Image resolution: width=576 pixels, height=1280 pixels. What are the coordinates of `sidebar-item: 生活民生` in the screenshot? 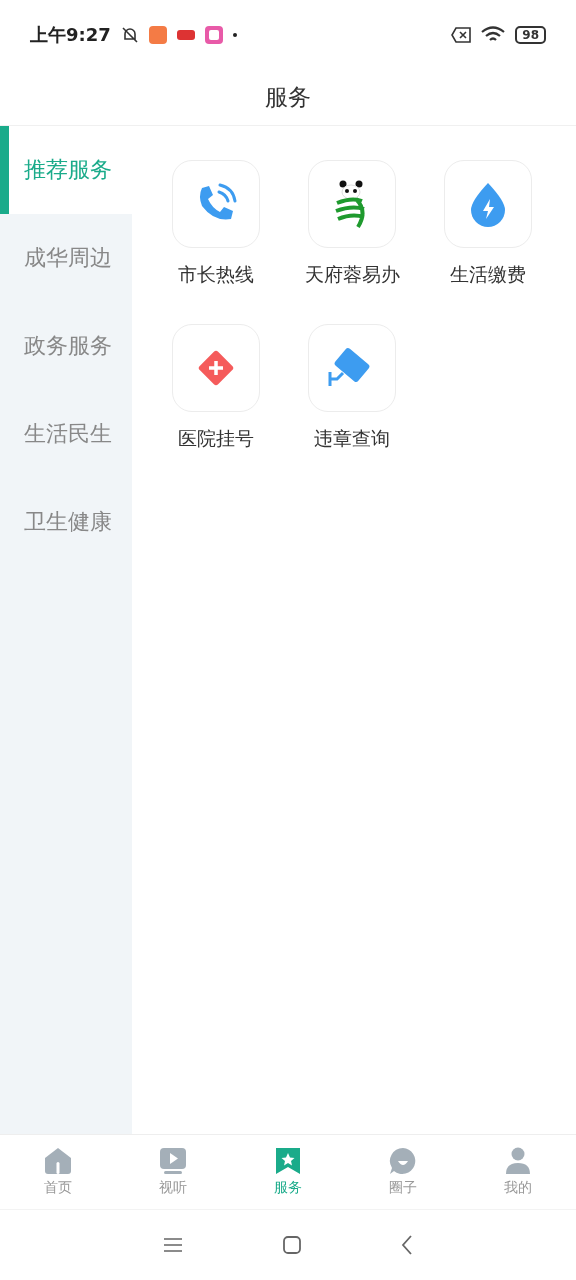 It's located at (66, 434).